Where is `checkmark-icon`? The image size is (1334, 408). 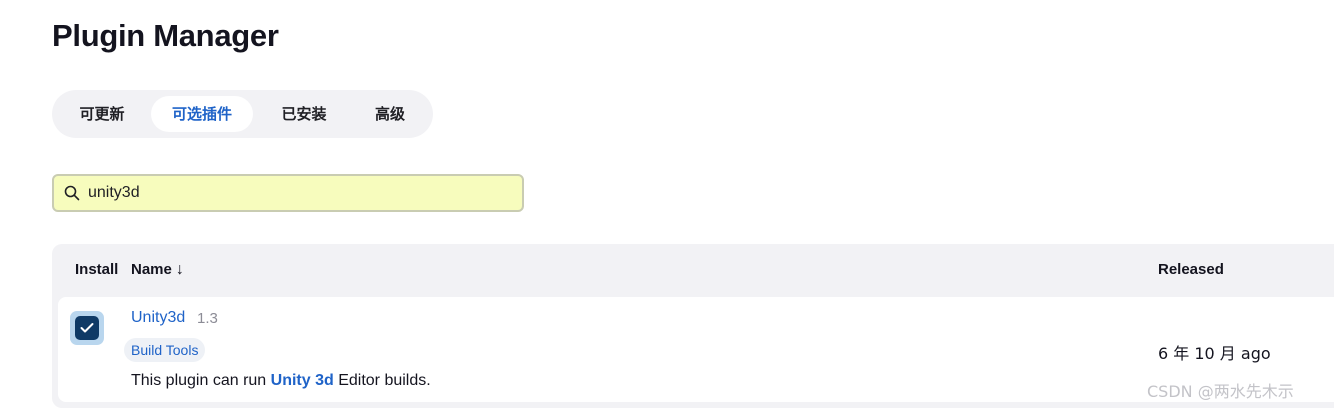 checkmark-icon is located at coordinates (87, 328).